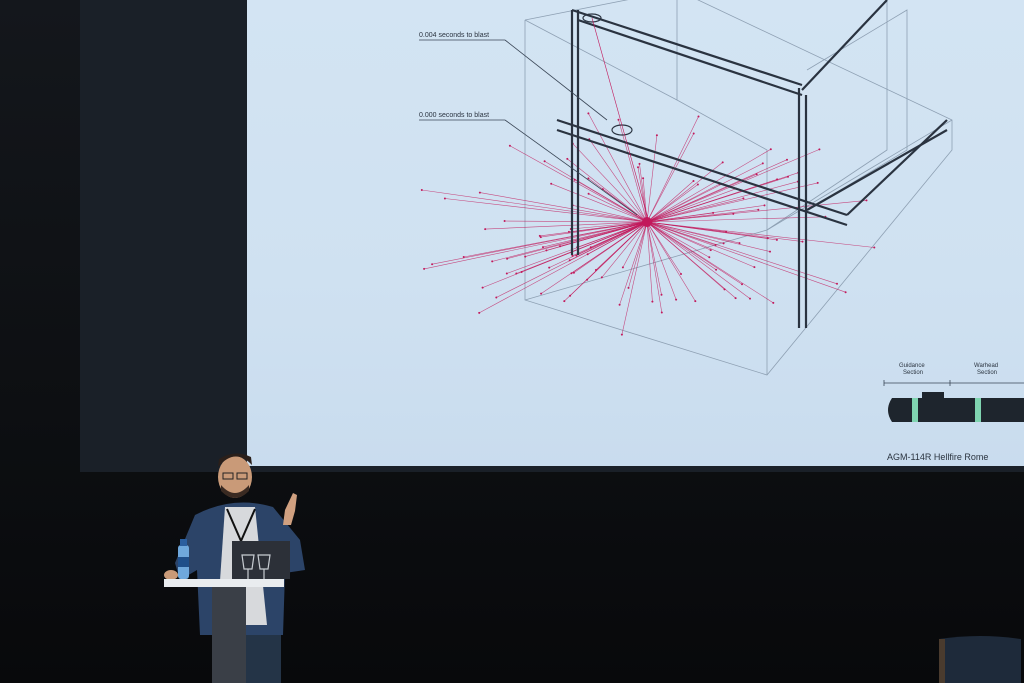  I want to click on annotation-leaders, so click(528, 127).